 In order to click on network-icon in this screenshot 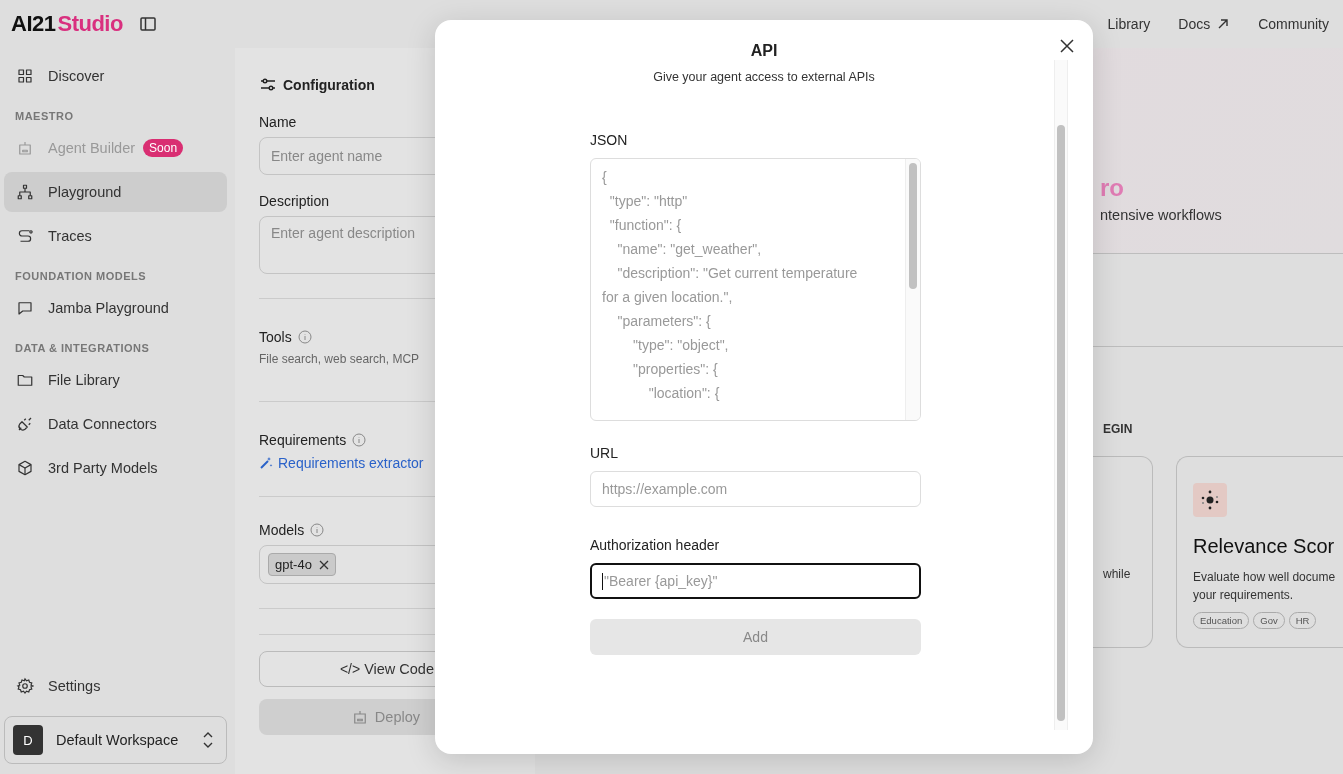, I will do `click(25, 192)`.